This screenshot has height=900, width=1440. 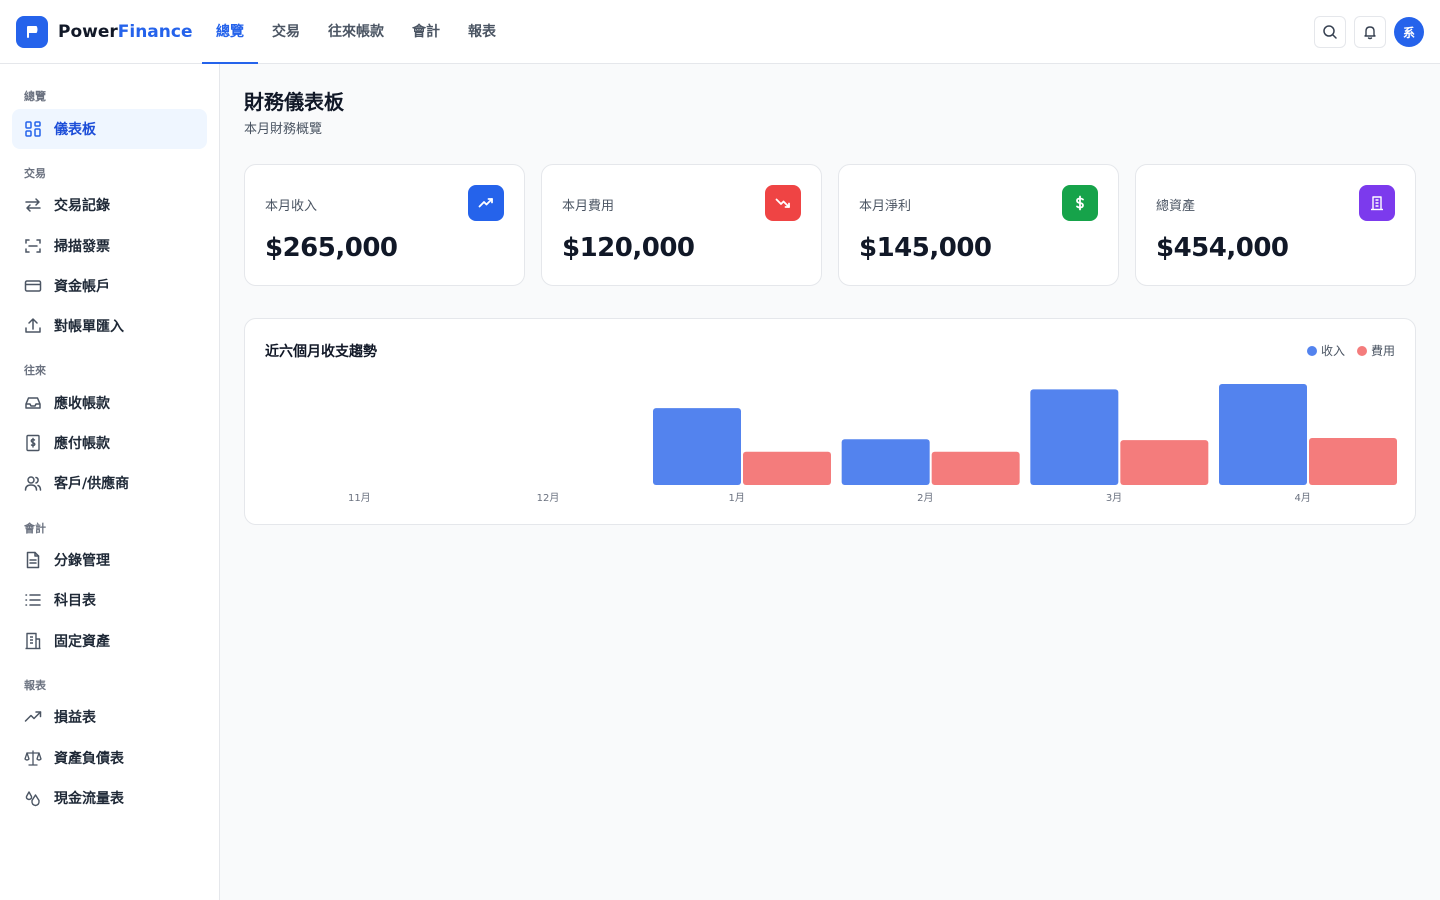 I want to click on sidebar-item-receivables: 應收帳款, so click(x=109, y=403).